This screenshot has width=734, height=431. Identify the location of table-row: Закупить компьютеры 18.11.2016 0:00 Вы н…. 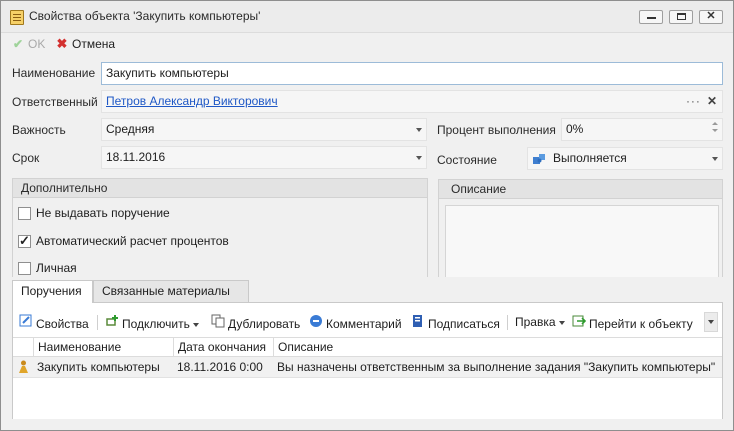
(367, 367).